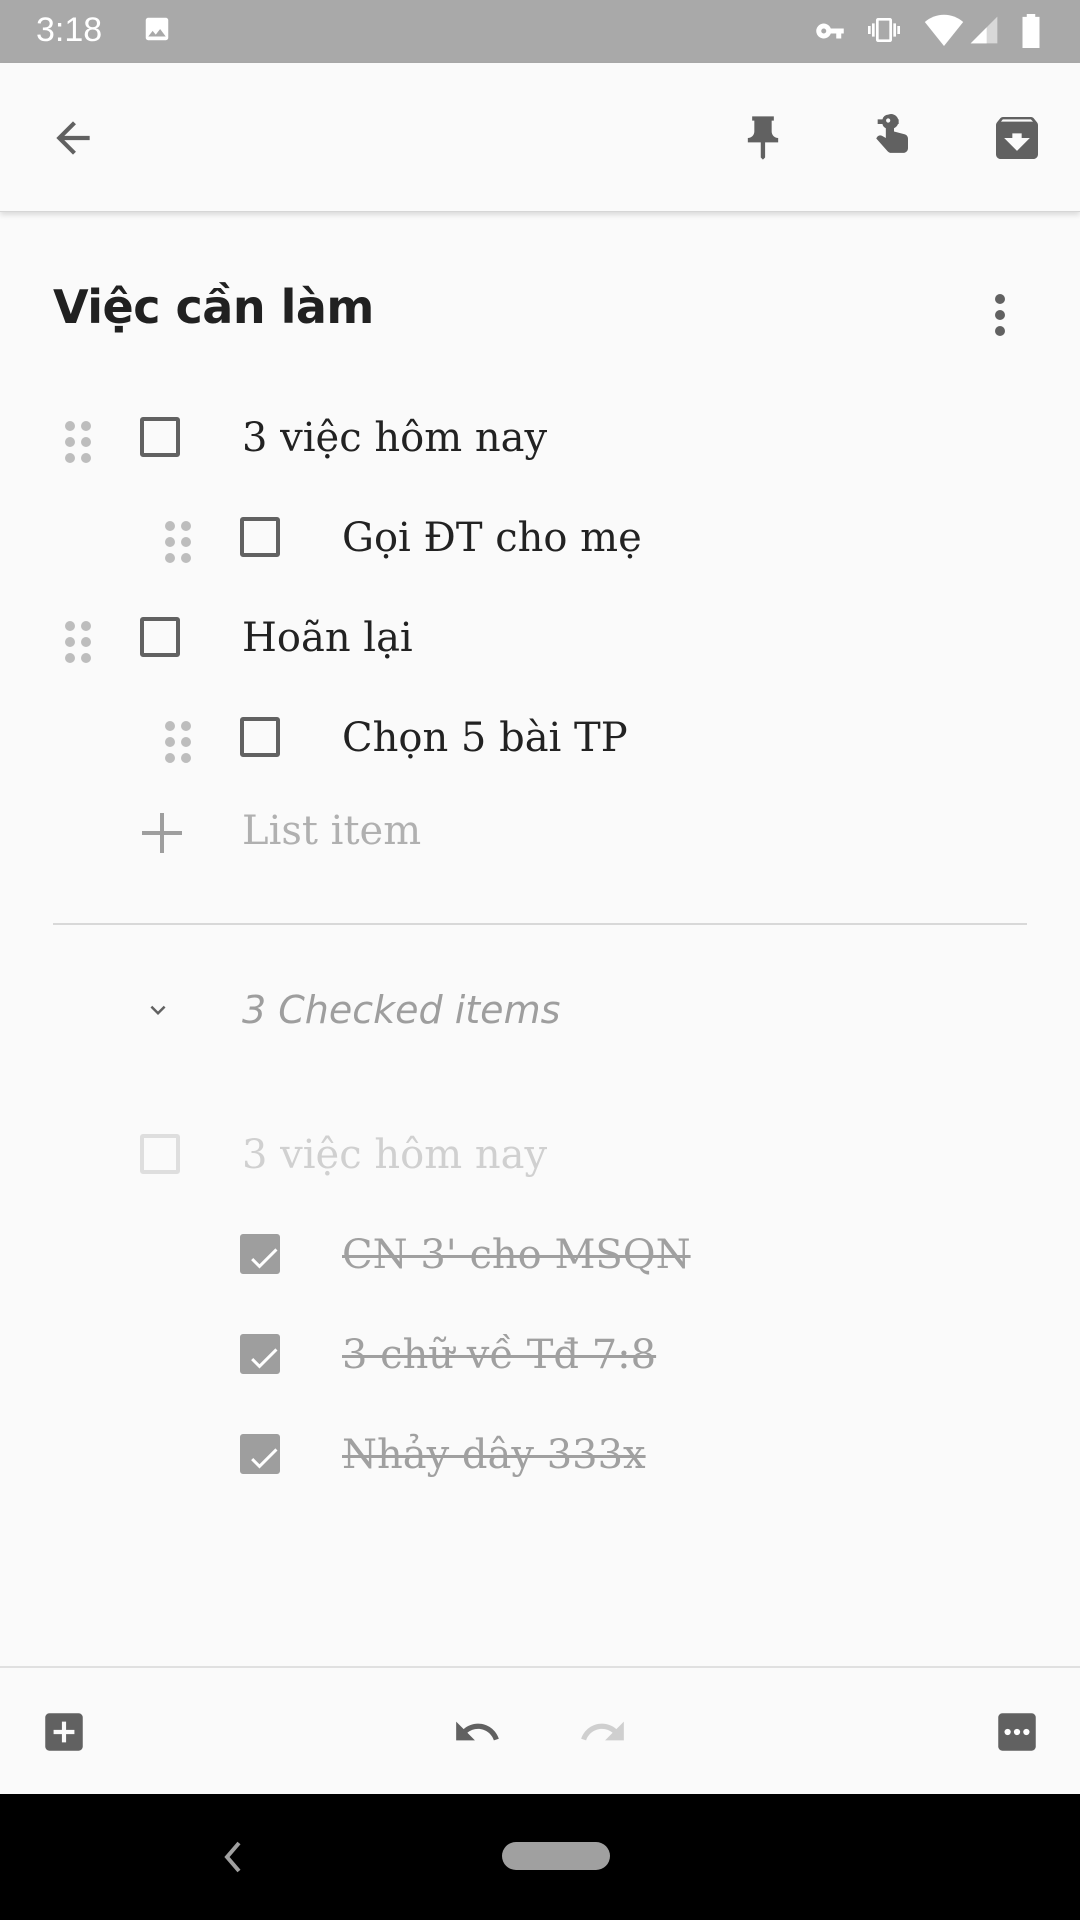 The height and width of the screenshot is (1920, 1080). Describe the element at coordinates (327, 638) in the screenshot. I see `item-text: Hoãn lại` at that location.